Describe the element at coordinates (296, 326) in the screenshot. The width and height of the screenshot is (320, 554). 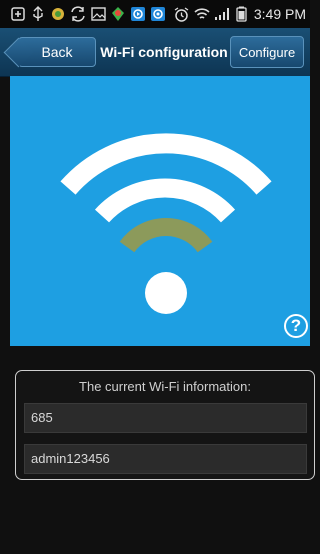
I see `help-button: ?` at that location.